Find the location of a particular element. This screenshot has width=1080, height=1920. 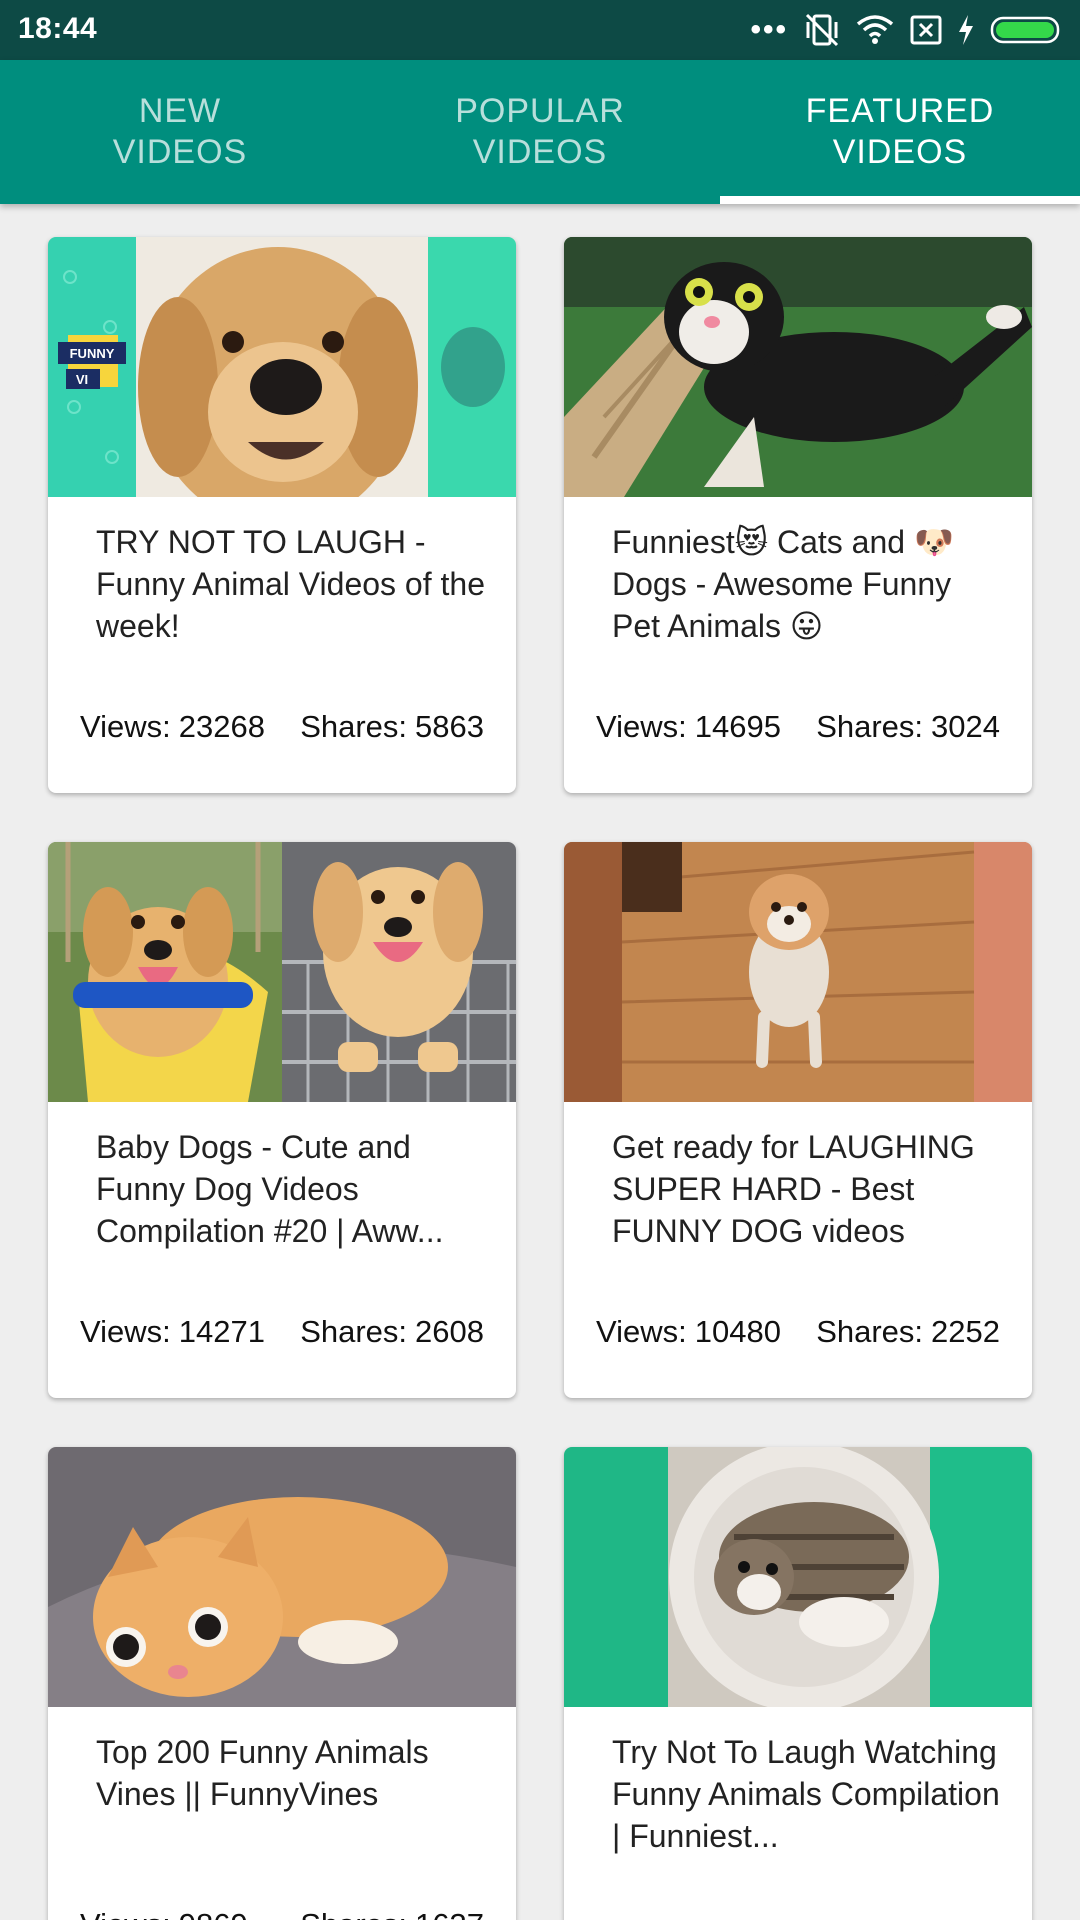

battery-icon is located at coordinates (1027, 30).